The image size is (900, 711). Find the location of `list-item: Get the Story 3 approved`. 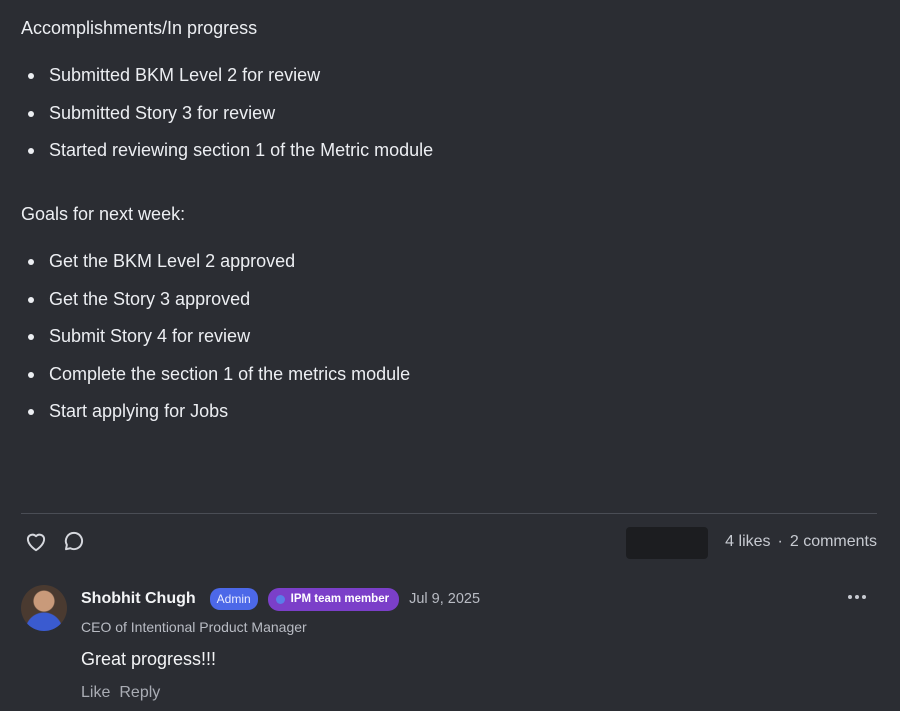

list-item: Get the Story 3 approved is located at coordinates (215, 306).